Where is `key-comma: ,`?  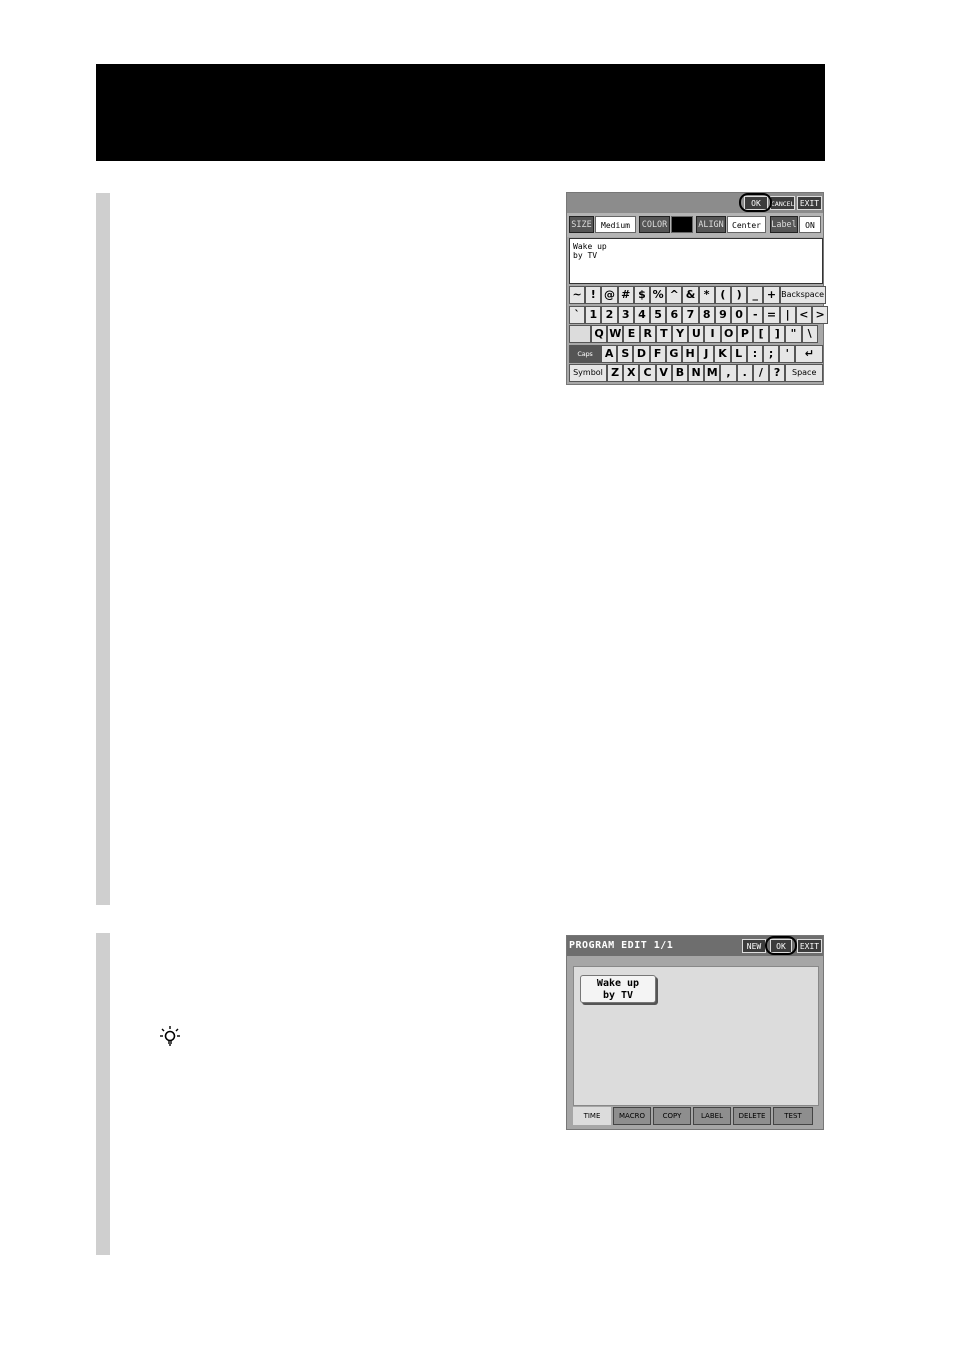
key-comma: , is located at coordinates (728, 373).